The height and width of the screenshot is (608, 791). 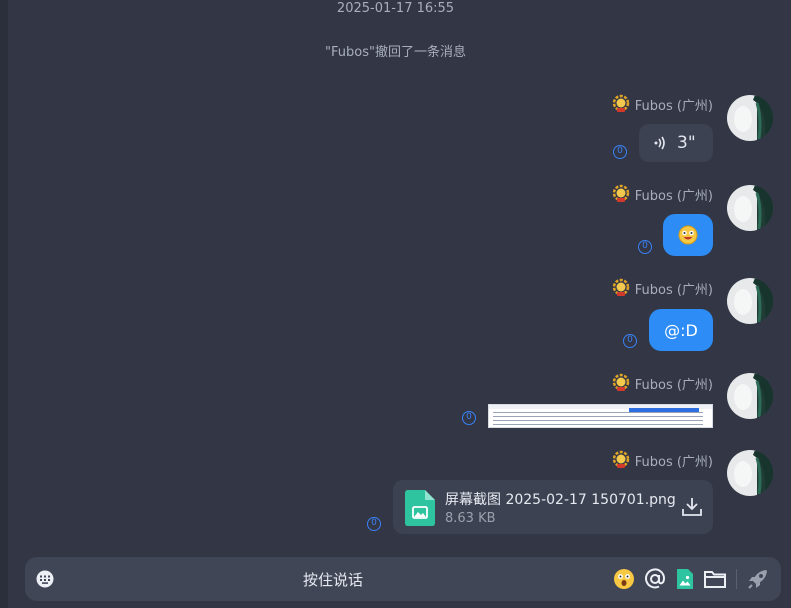 I want to click on toolbar-divider, so click(x=736, y=579).